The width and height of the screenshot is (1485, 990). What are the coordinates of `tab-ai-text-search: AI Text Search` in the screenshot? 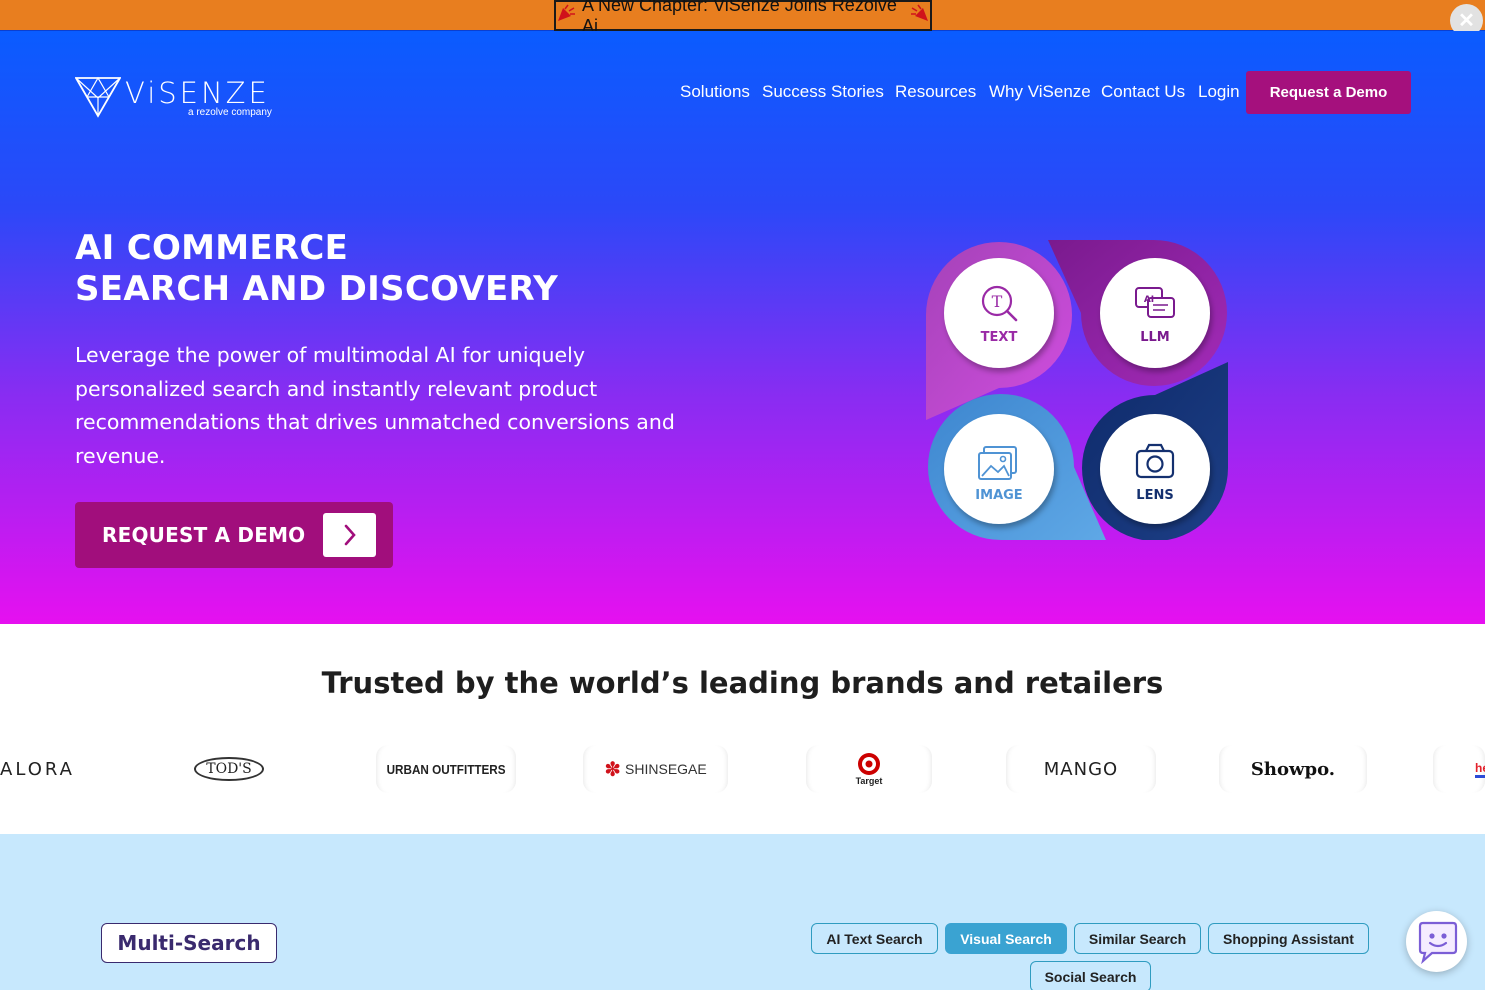 It's located at (874, 938).